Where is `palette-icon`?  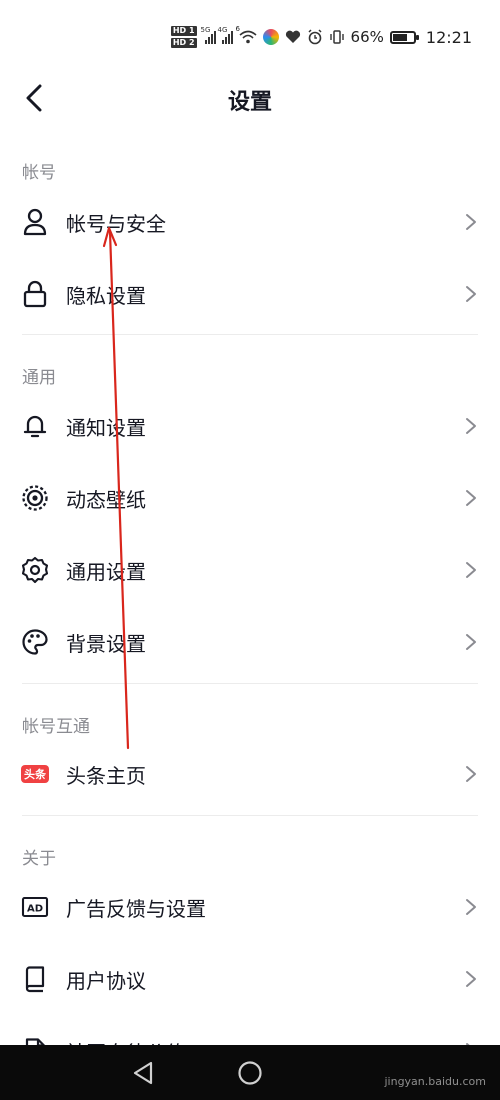
palette-icon is located at coordinates (35, 642).